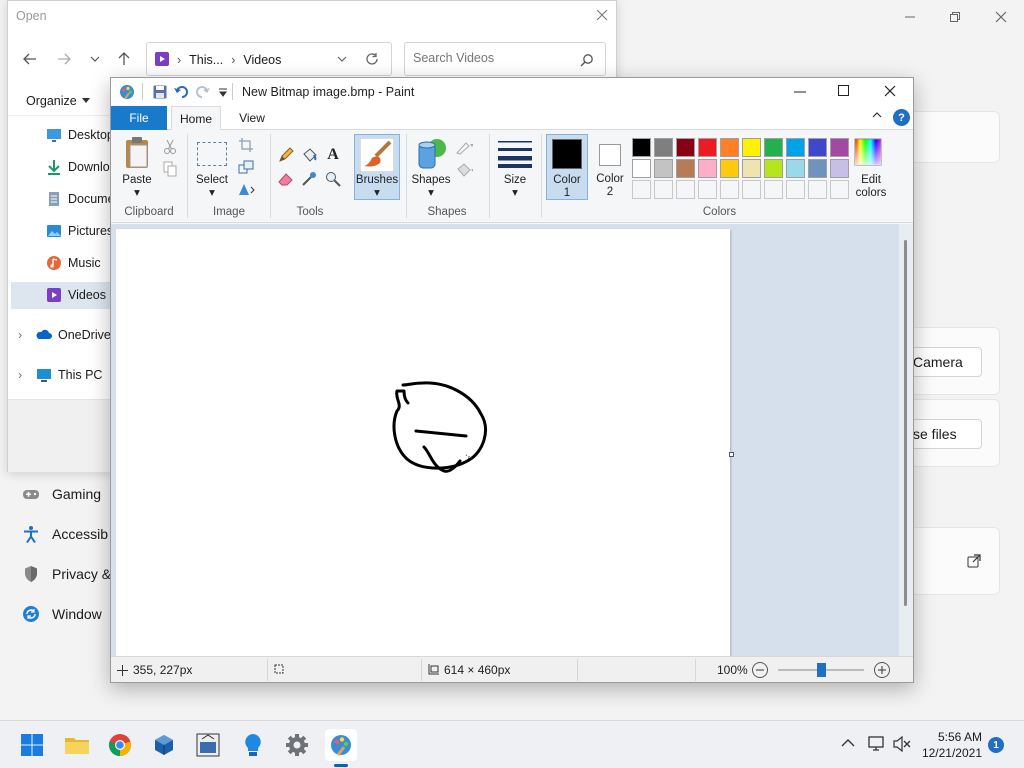 Image resolution: width=1024 pixels, height=768 pixels. What do you see at coordinates (58, 101) in the screenshot?
I see `organize-menu: Organize` at bounding box center [58, 101].